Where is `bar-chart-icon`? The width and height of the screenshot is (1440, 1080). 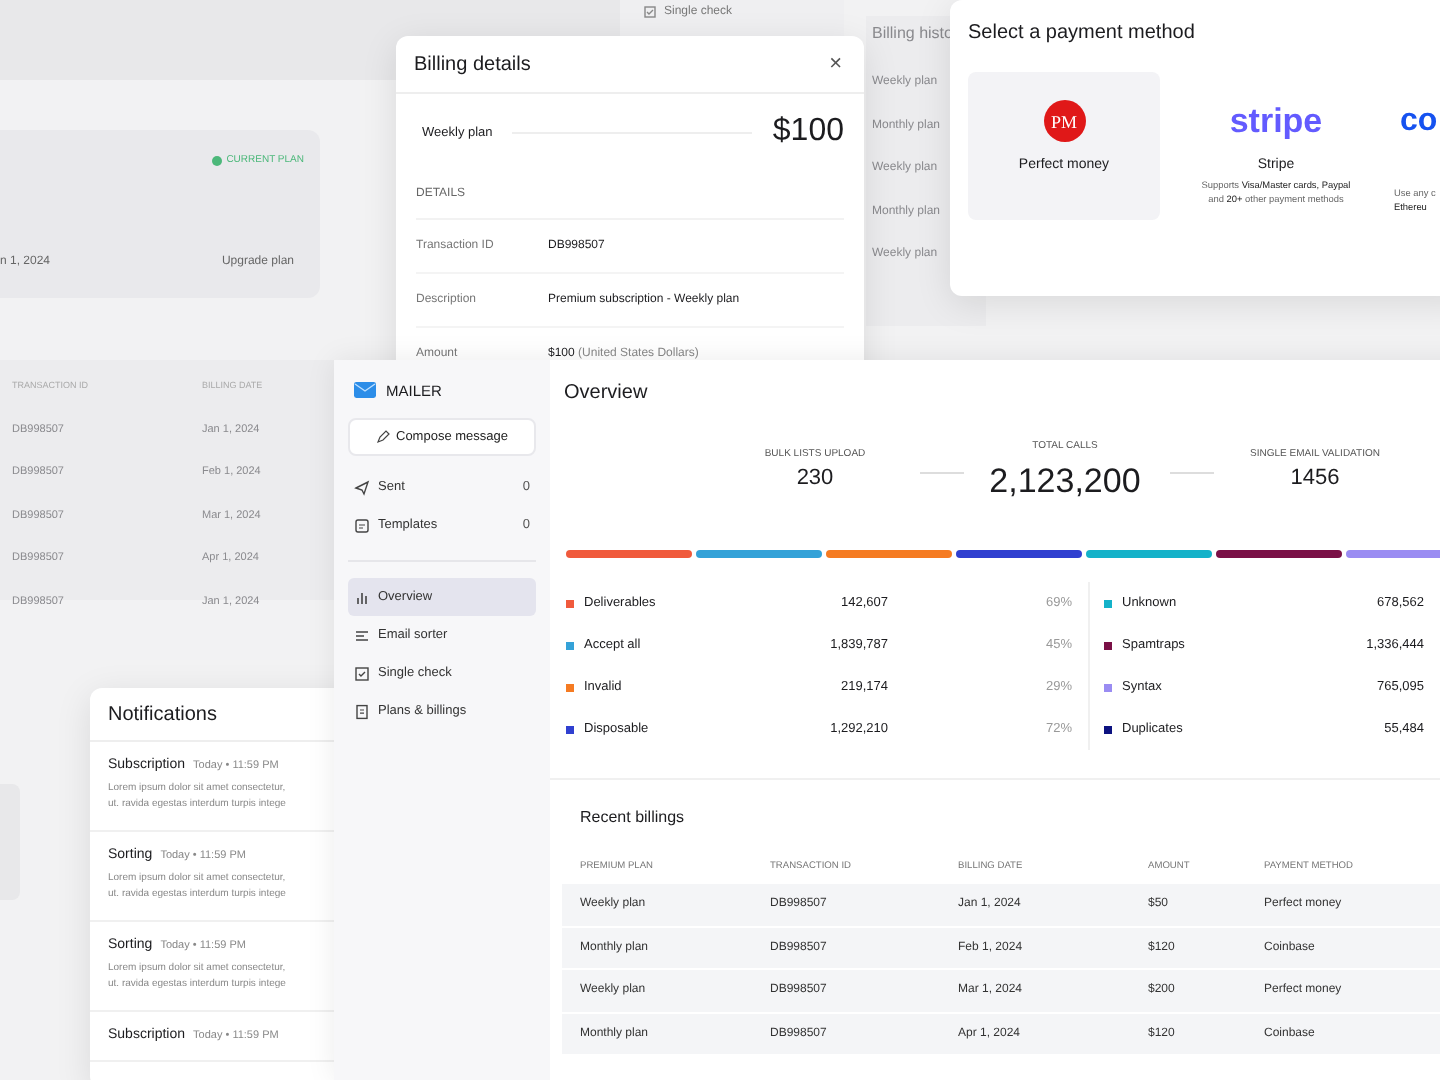
bar-chart-icon is located at coordinates (362, 597).